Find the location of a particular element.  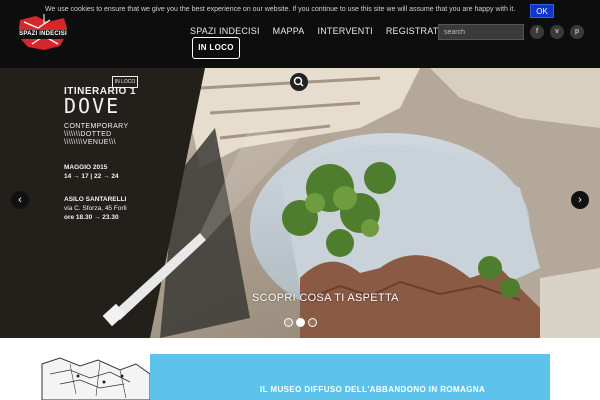

logo-wordmark: SPAZI INDECISI is located at coordinates (43, 34).